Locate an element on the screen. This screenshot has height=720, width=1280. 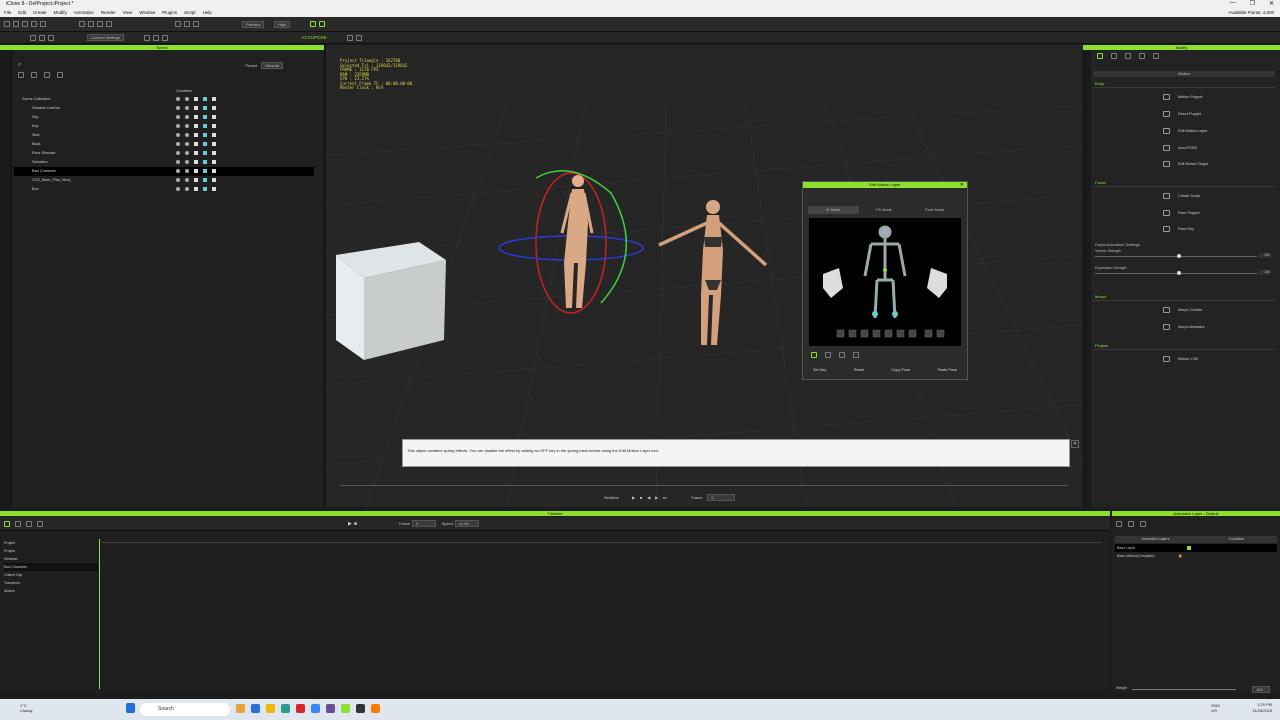
timeline-track: Bad Character is located at coordinates (51, 567).